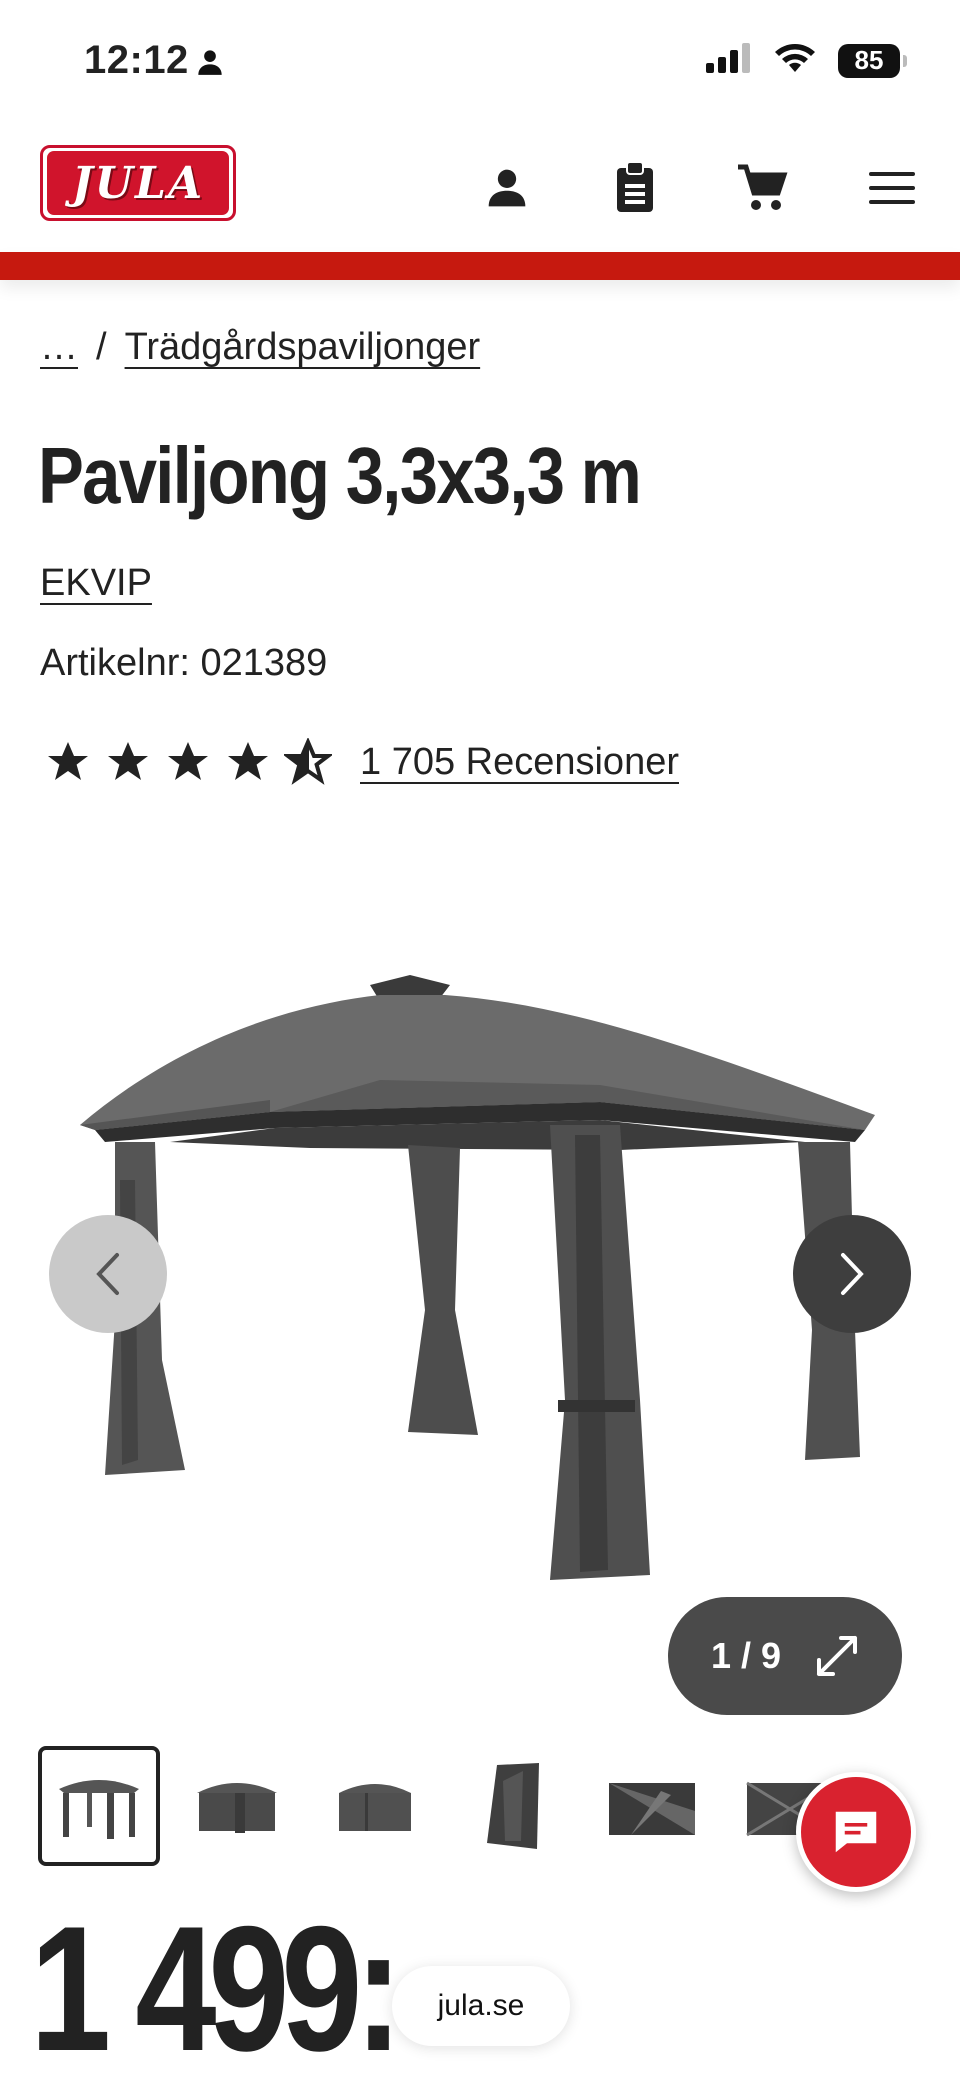  I want to click on rating-stars, so click(188, 762).